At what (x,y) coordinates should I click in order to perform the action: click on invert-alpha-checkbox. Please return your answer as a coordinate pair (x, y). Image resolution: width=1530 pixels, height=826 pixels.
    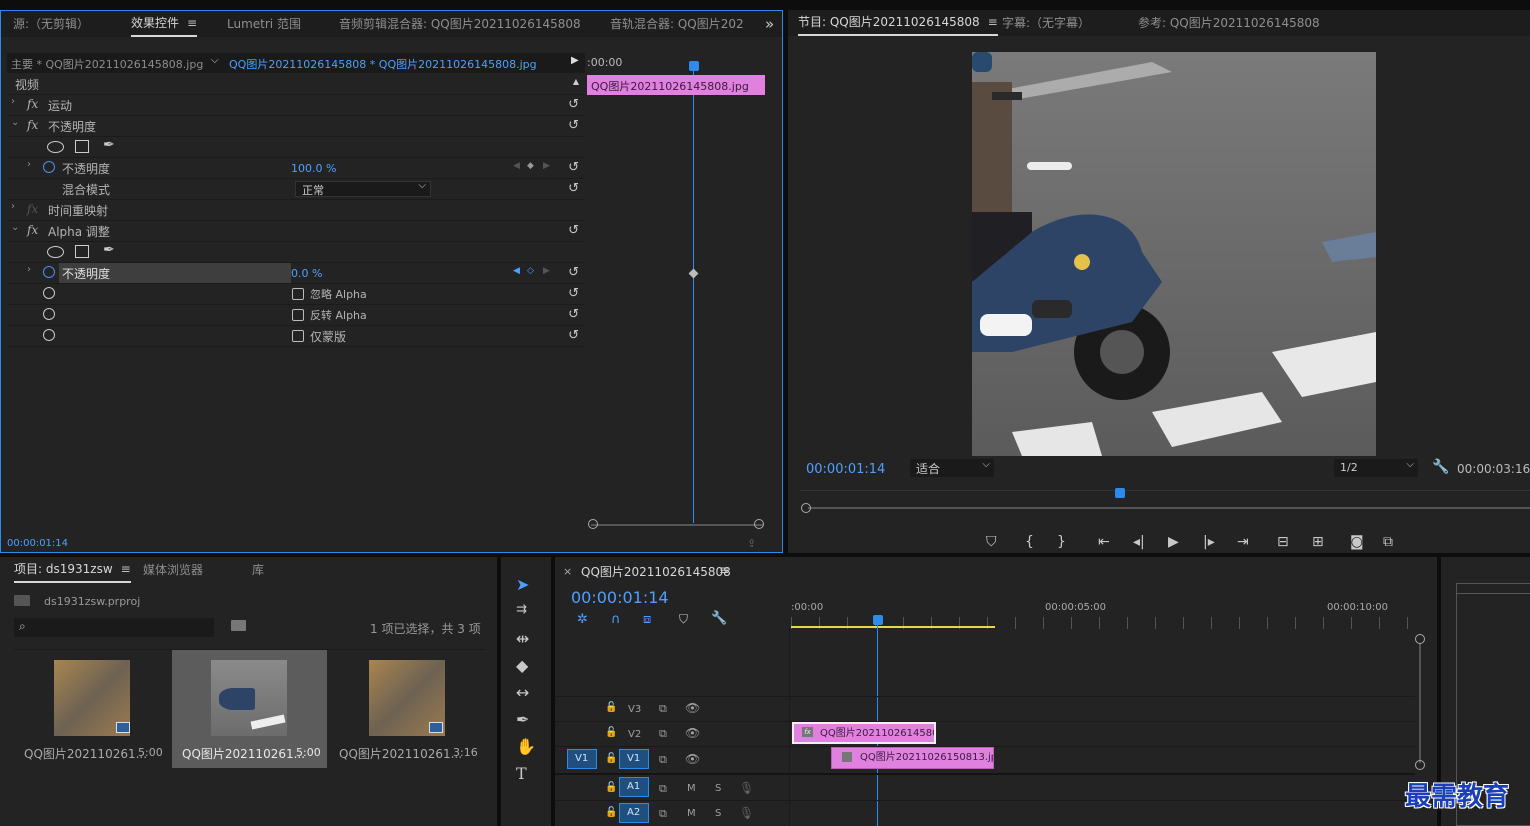
    Looking at the image, I should click on (298, 315).